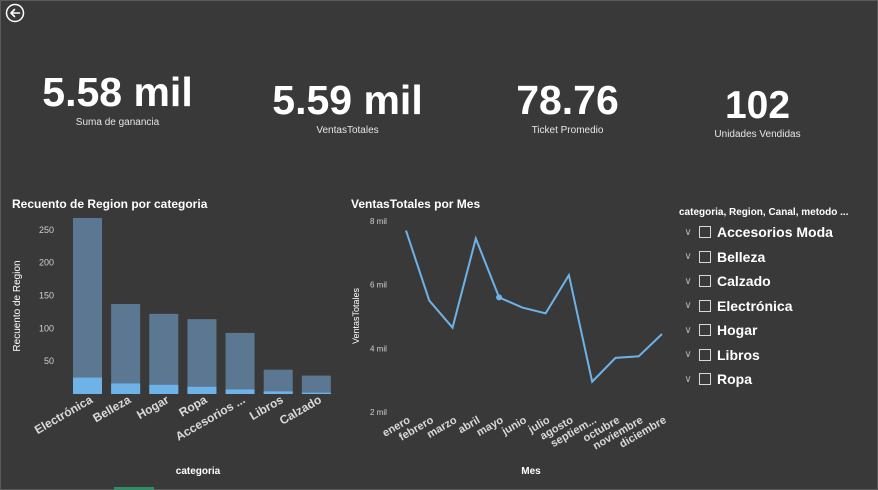 This screenshot has width=878, height=490. I want to click on y-tick-label: 150, so click(46, 295).